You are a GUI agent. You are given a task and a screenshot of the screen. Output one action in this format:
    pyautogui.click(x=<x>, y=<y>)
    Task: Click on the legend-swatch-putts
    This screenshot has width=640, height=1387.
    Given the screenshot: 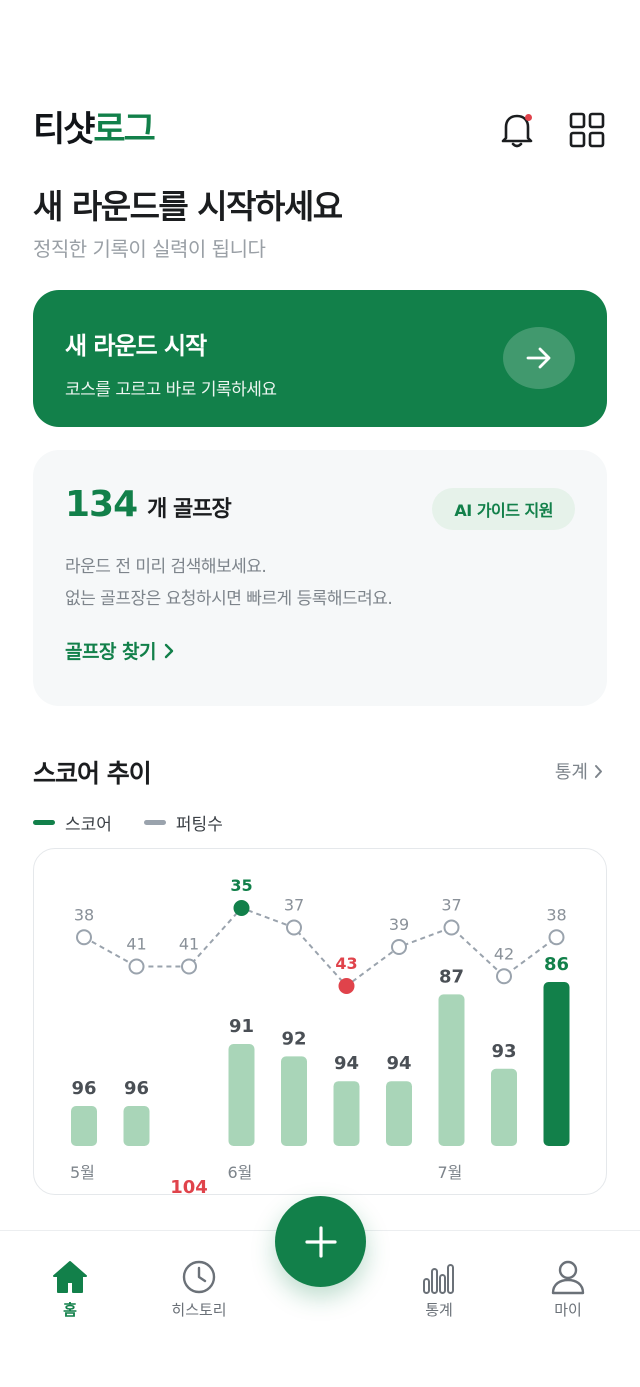 What is the action you would take?
    pyautogui.click(x=154, y=822)
    